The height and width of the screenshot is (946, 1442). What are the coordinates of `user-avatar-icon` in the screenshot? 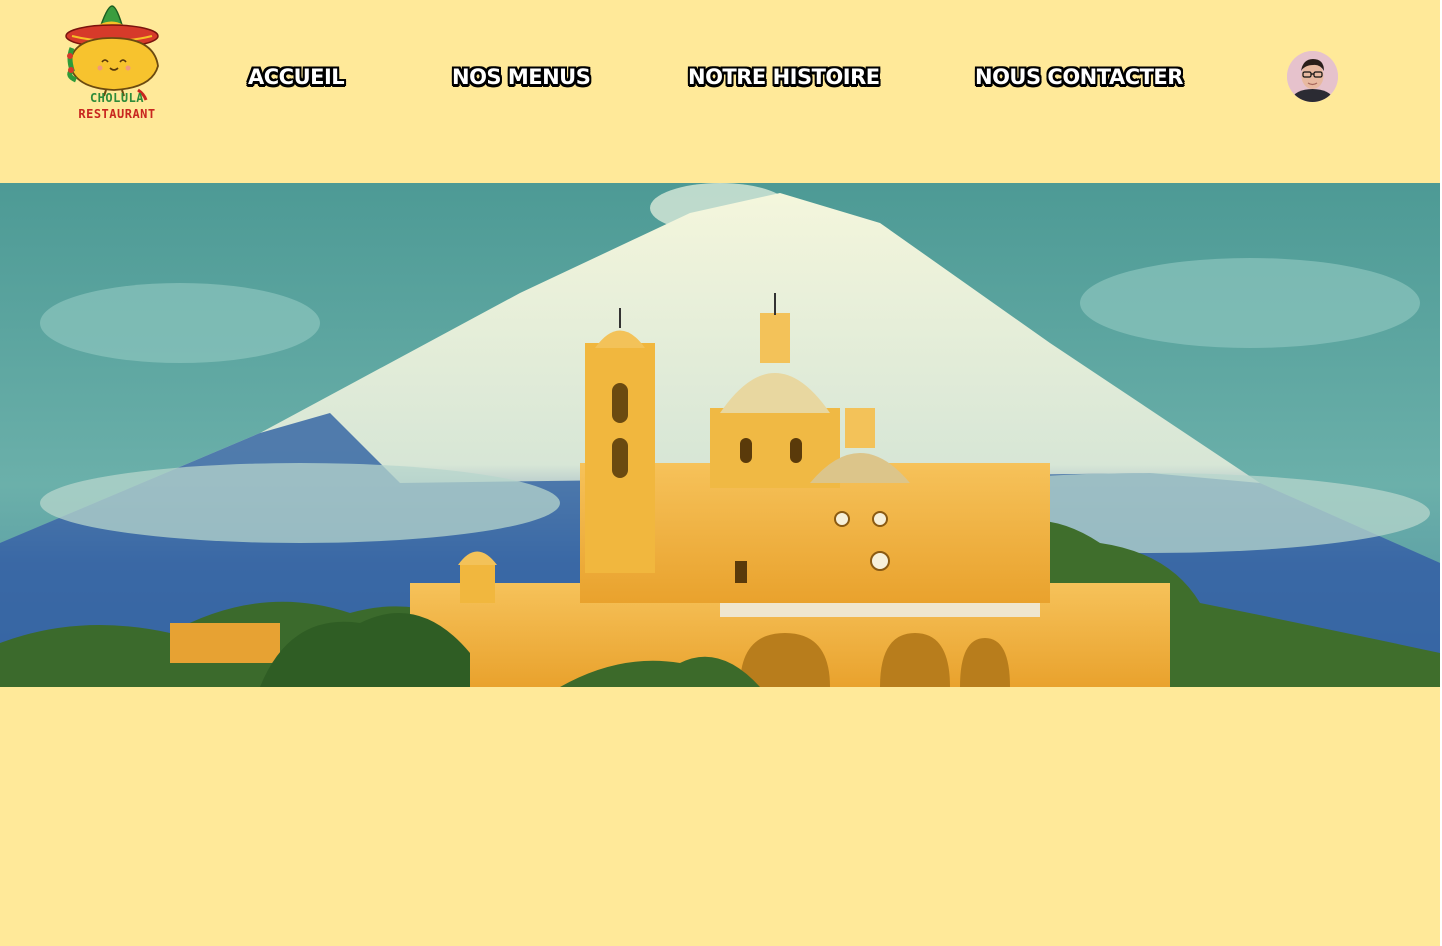 It's located at (1312, 76).